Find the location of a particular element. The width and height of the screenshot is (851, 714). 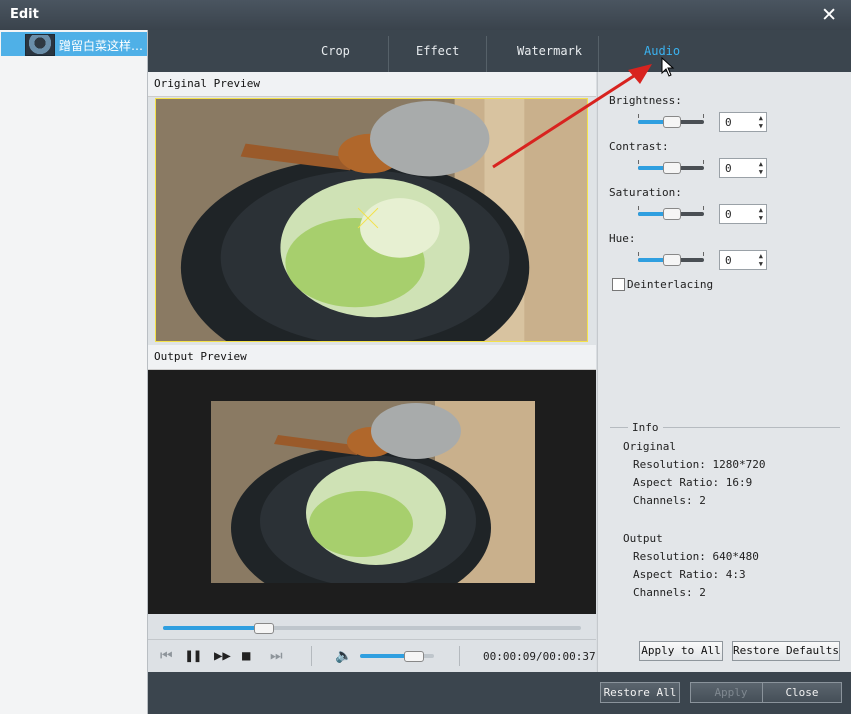

brightness-slider is located at coordinates (671, 122).